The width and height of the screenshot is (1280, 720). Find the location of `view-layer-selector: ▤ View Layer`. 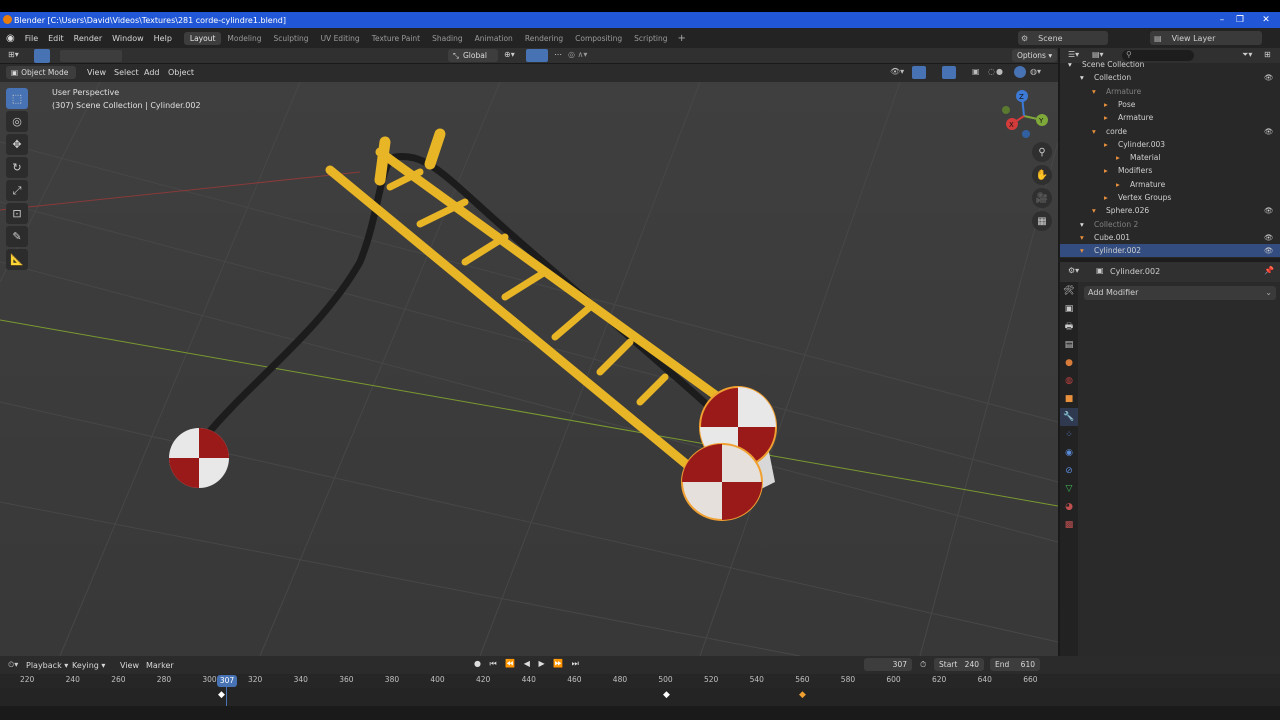

view-layer-selector: ▤ View Layer is located at coordinates (1206, 38).